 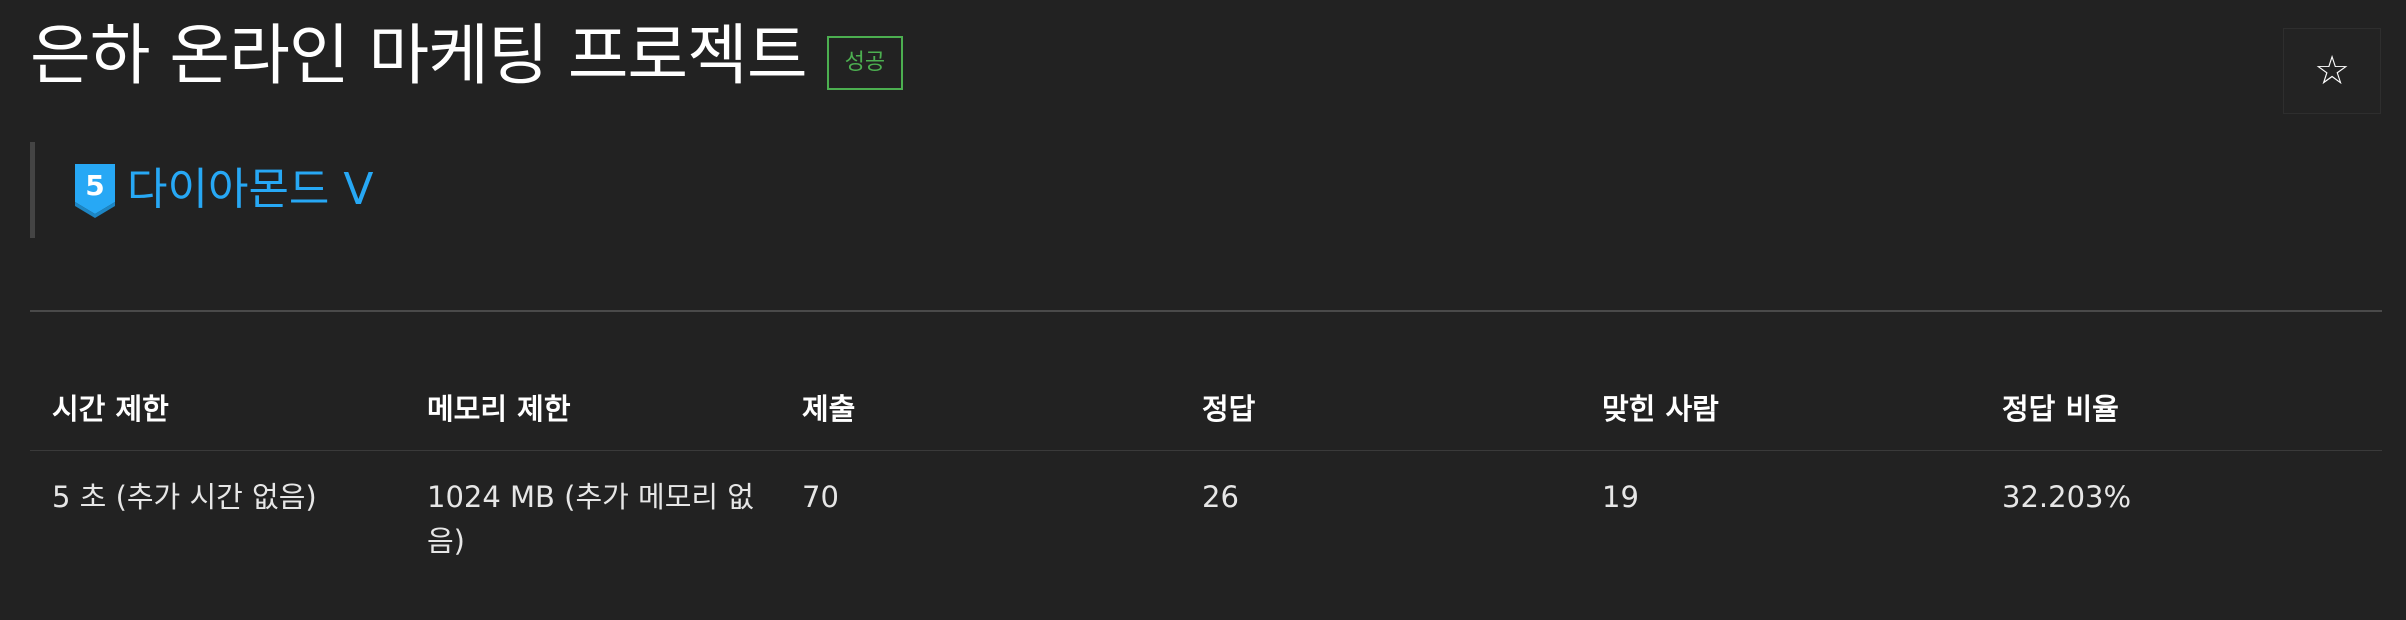 What do you see at coordinates (94, 185) in the screenshot?
I see `tier-icon-number: 5` at bounding box center [94, 185].